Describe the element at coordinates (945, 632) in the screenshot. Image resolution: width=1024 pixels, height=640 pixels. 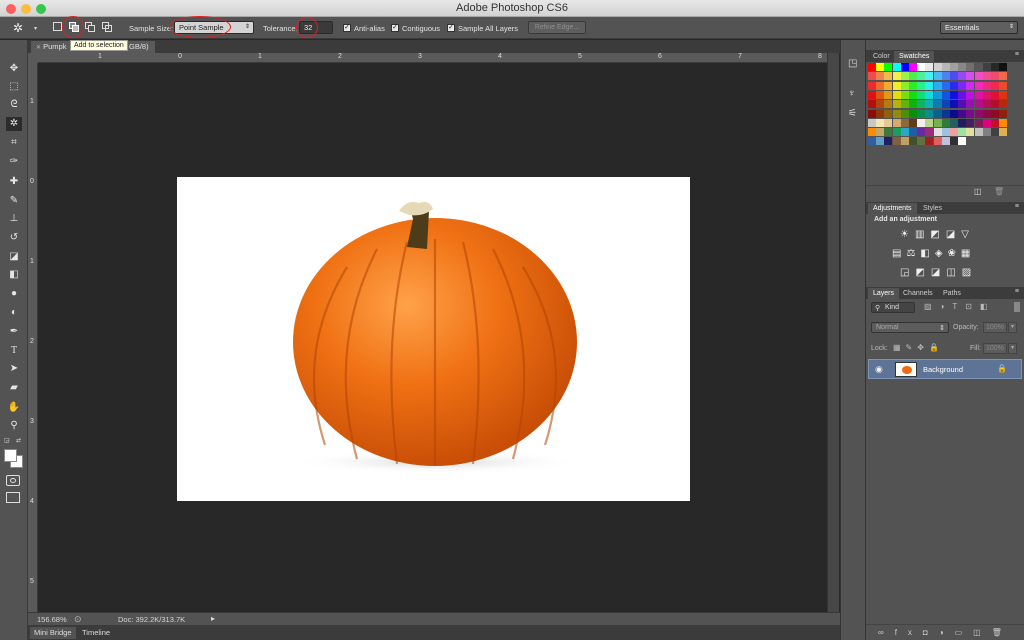
I see `layers-footer-icons: ∞fx◘◑▭◫🗑` at that location.